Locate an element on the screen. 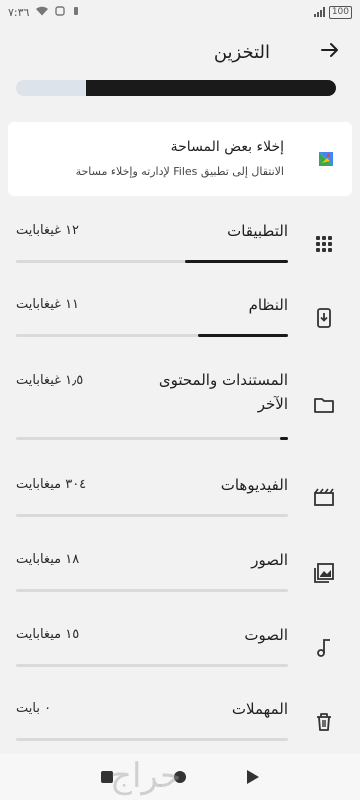 The image size is (360, 800). status-time: ٧:٣٦ is located at coordinates (19, 12).